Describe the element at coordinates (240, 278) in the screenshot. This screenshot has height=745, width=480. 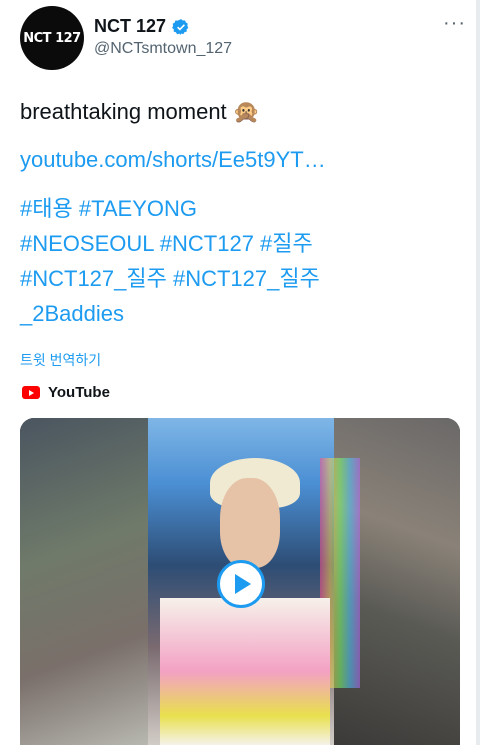
I see `hashtag-line: #NCT127_질주 #NCT127_질주` at that location.